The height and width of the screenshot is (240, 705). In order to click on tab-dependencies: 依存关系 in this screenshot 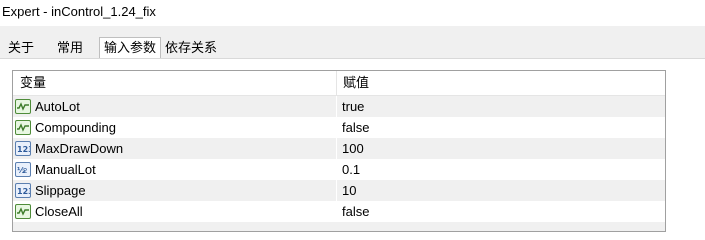, I will do `click(191, 48)`.